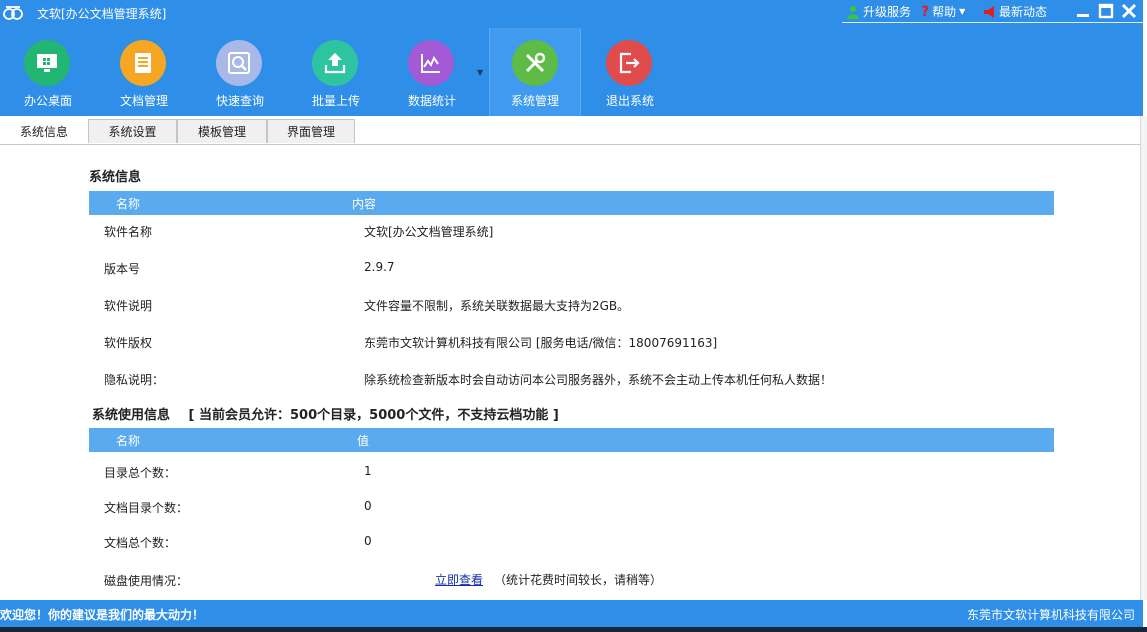 Image resolution: width=1147 pixels, height=632 pixels. I want to click on row-value: 文件容量不限制，系统关联数据最大支持为2GB。, so click(497, 306).